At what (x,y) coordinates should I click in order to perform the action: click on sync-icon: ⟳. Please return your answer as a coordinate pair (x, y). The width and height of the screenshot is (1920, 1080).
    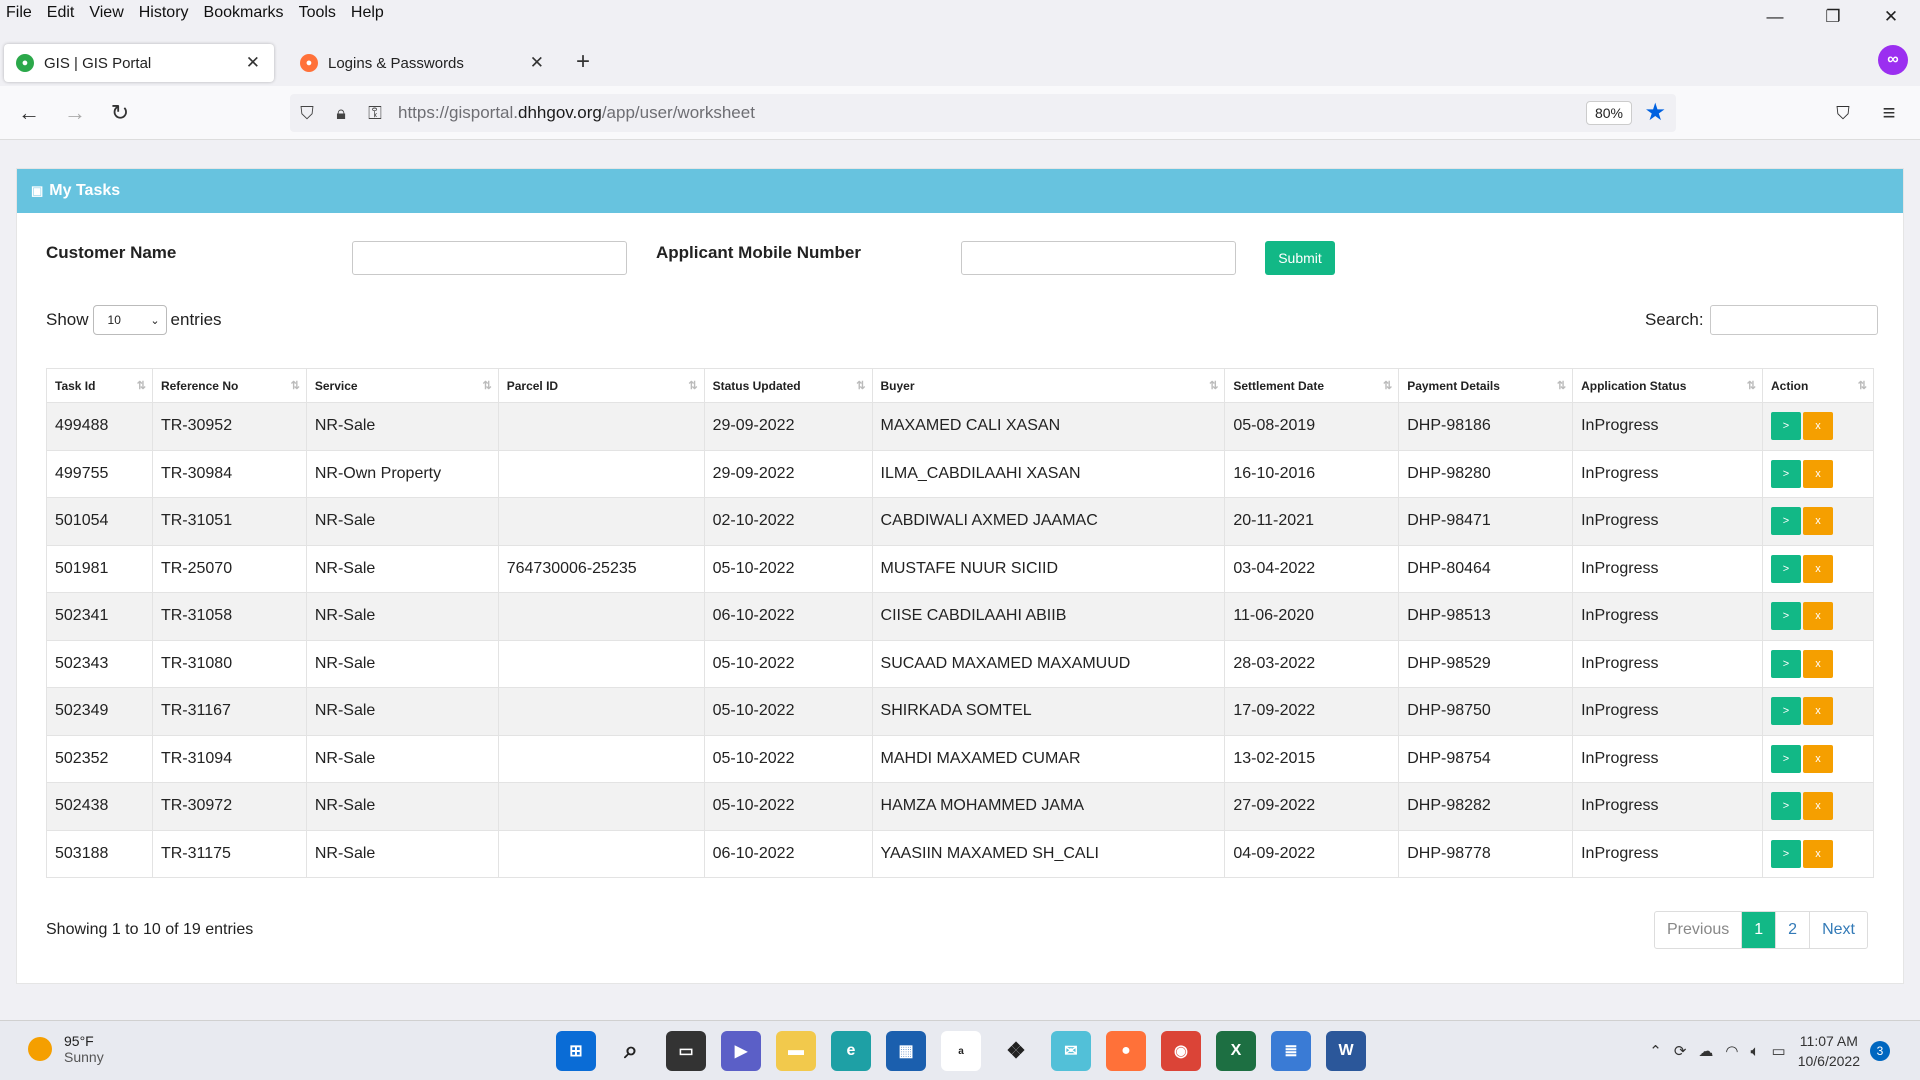
    Looking at the image, I should click on (1680, 1051).